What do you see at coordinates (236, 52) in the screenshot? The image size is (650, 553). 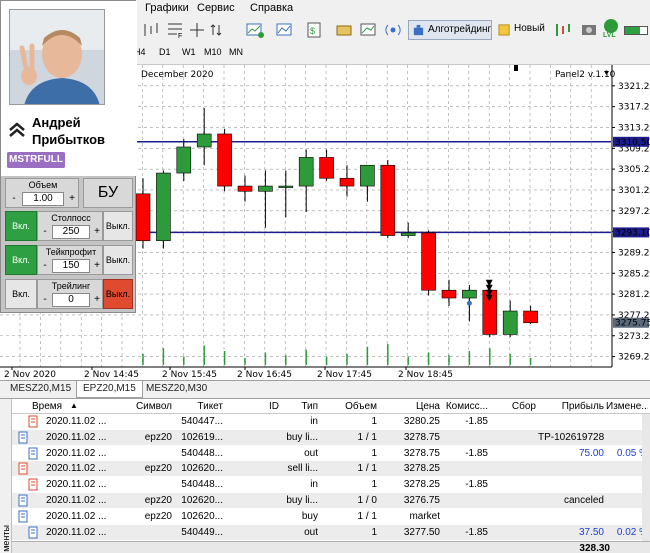 I see `tf-mn: MN` at bounding box center [236, 52].